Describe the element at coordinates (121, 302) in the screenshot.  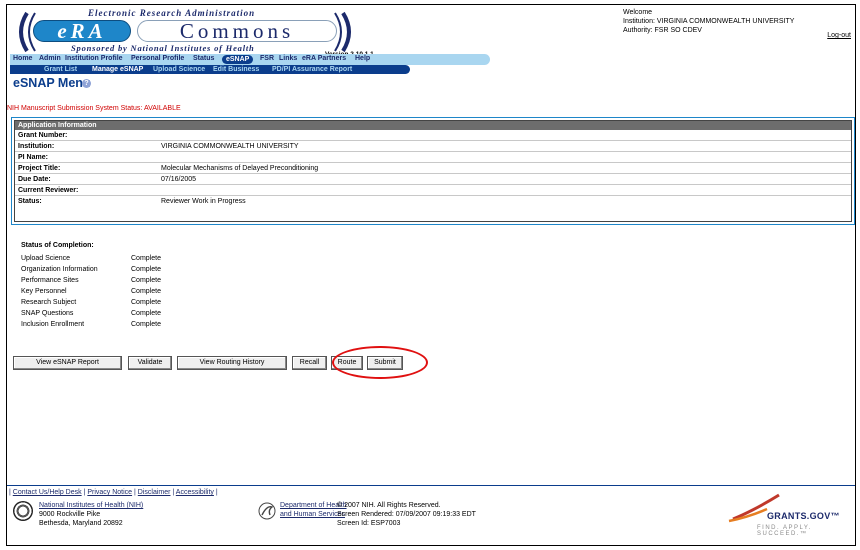
I see `completion-row: Research Subject Complete` at that location.